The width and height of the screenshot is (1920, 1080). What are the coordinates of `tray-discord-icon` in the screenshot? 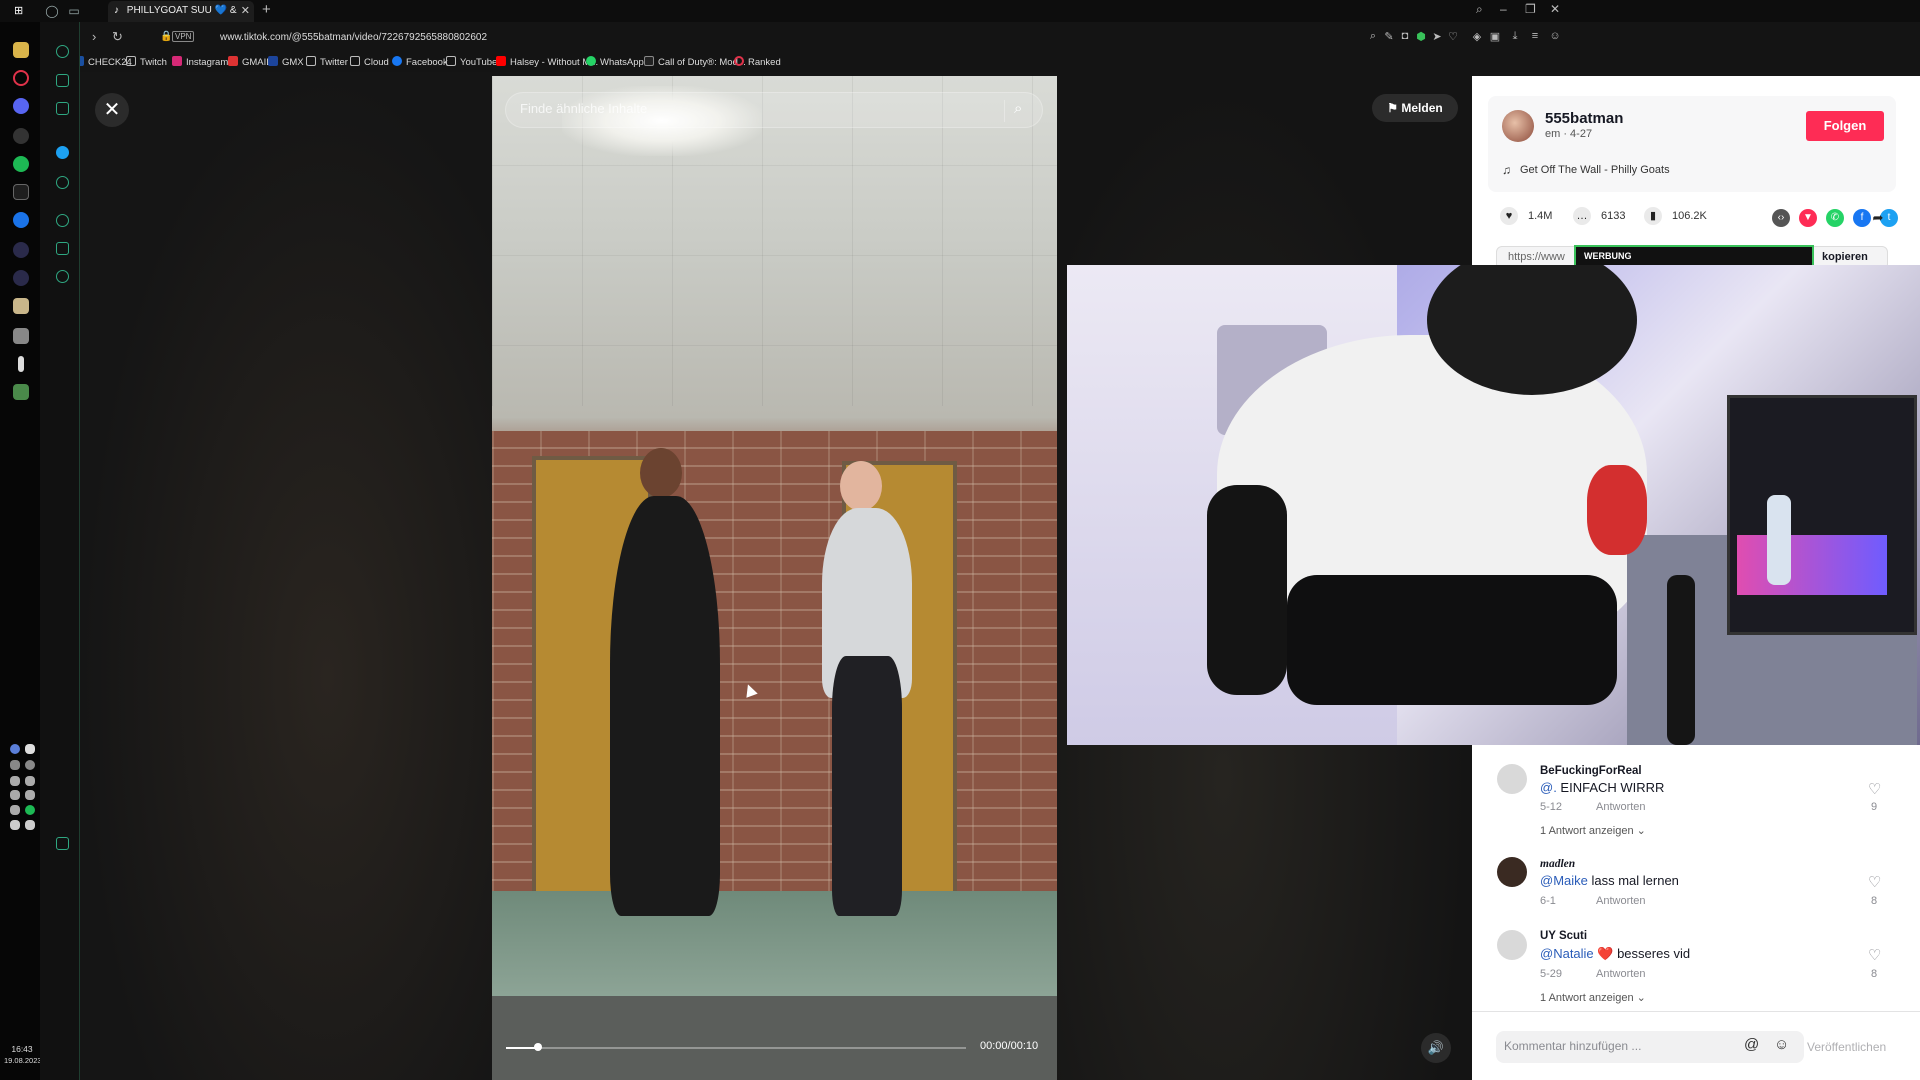 It's located at (30, 749).